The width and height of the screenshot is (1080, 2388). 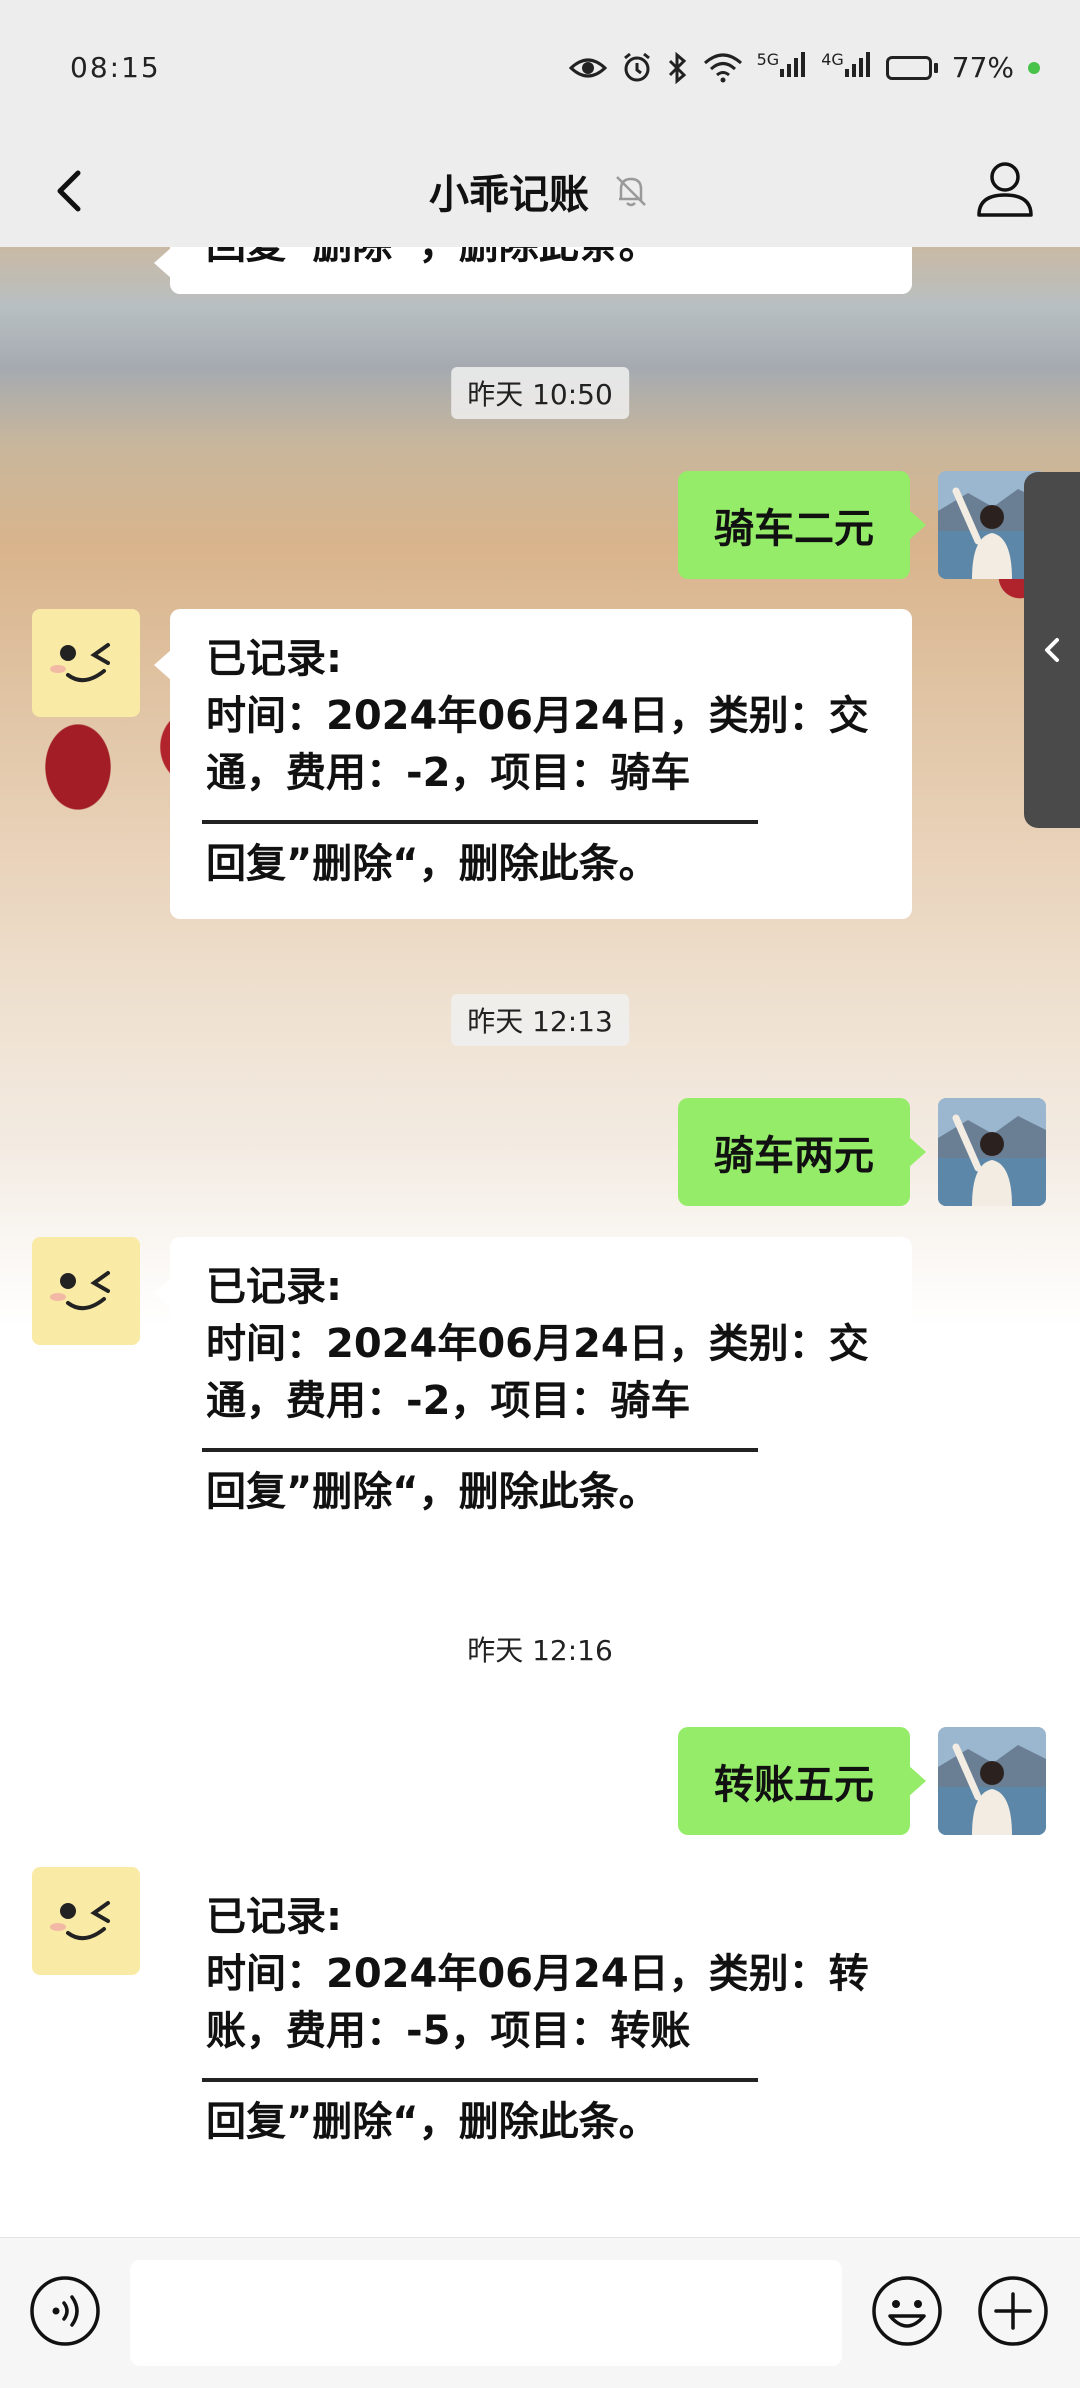 What do you see at coordinates (65, 2311) in the screenshot?
I see `voice-input-icon` at bounding box center [65, 2311].